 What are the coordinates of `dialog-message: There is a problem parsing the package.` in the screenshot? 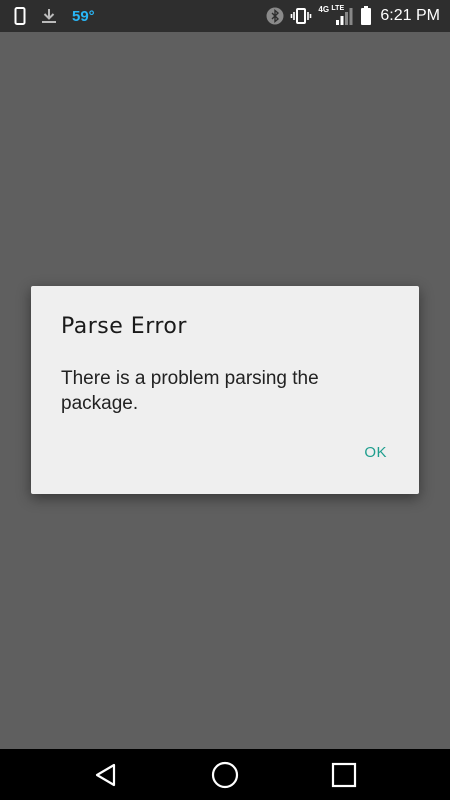 It's located at (190, 391).